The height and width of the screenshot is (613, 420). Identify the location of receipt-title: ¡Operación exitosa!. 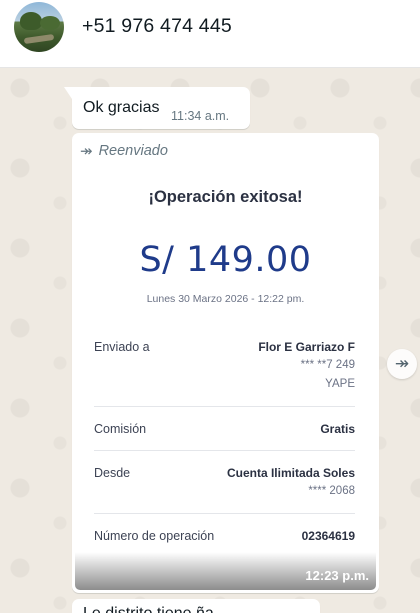
(225, 197).